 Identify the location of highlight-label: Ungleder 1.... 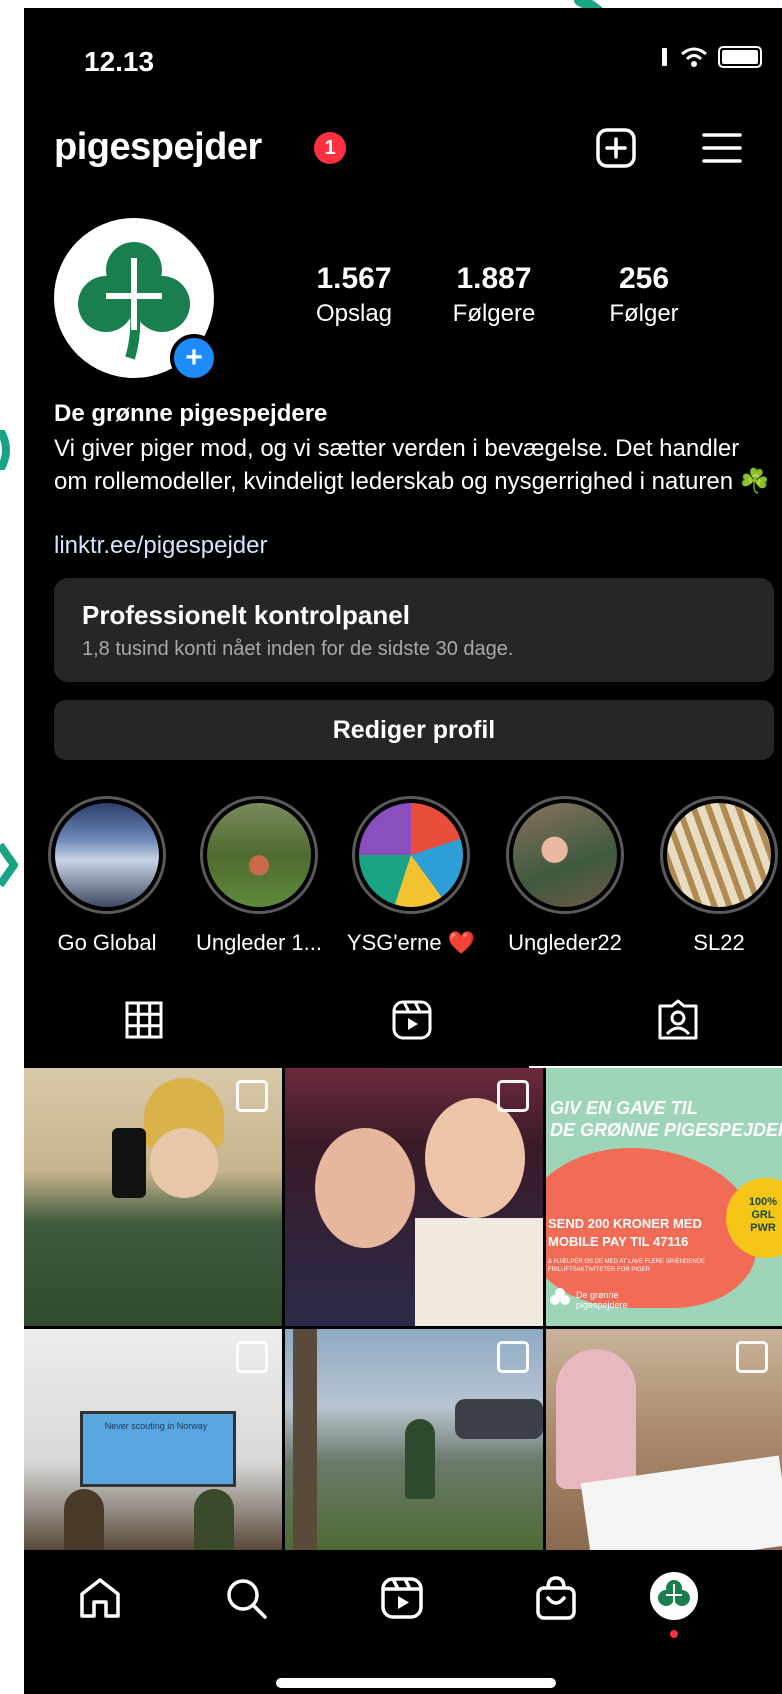
(259, 942).